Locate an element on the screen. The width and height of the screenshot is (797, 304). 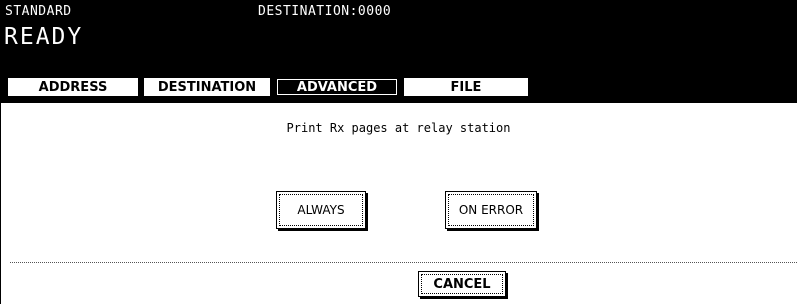
always-button: ALWAYS is located at coordinates (321, 210).